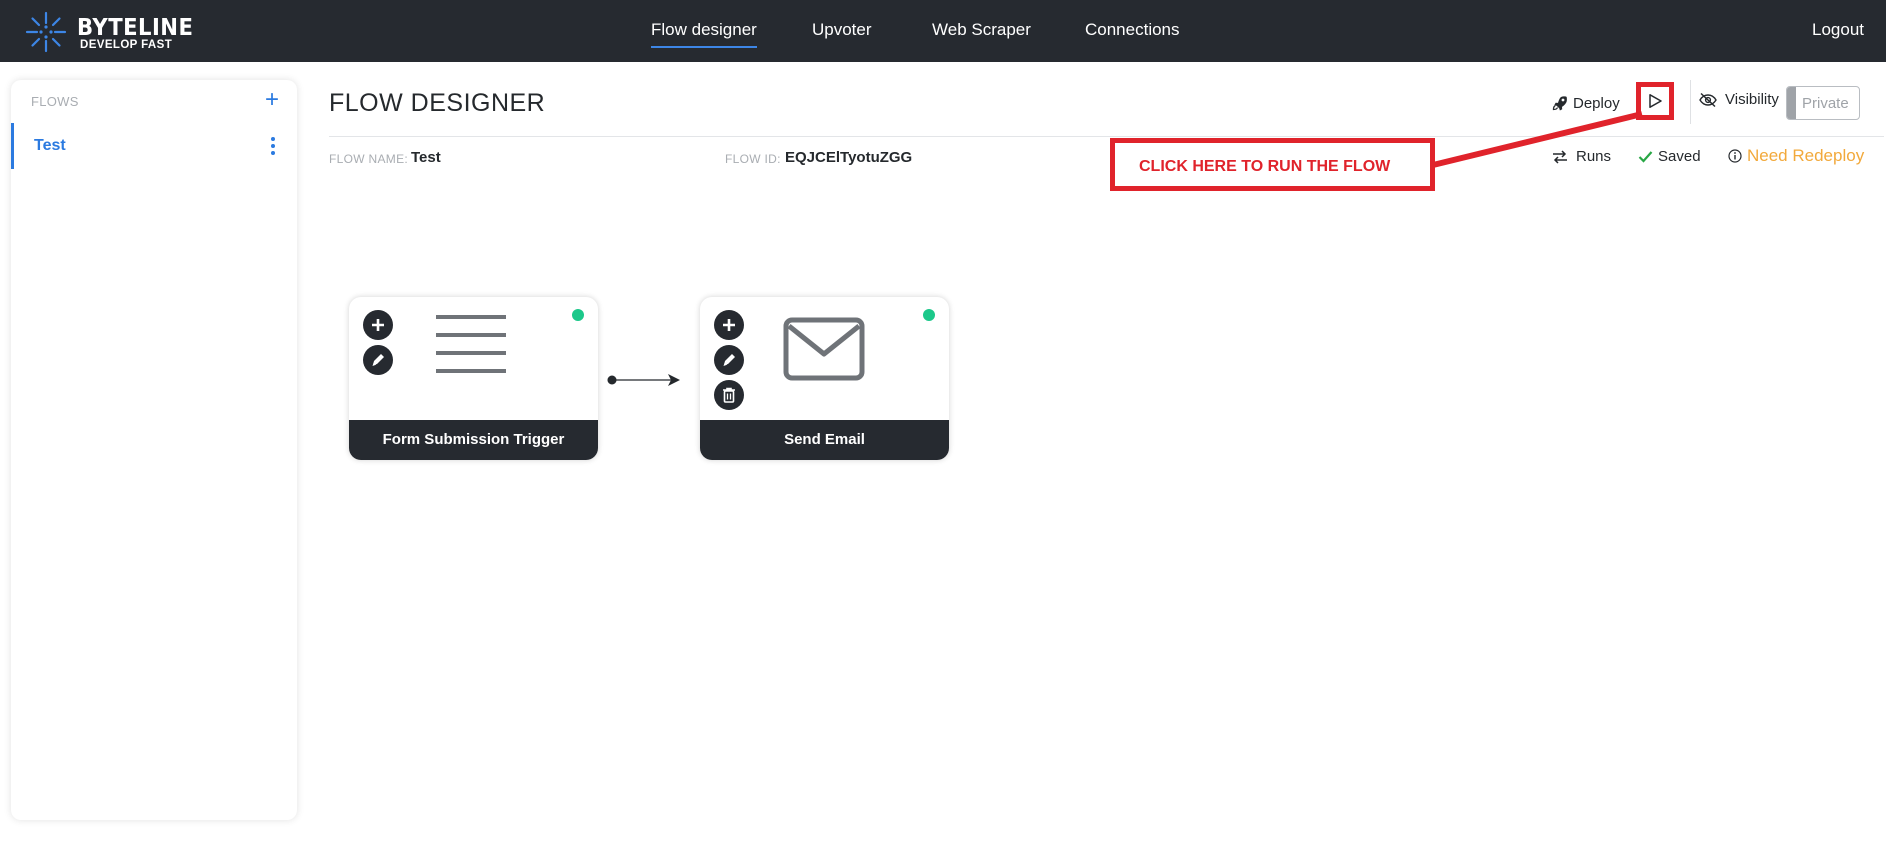 The width and height of the screenshot is (1886, 841). What do you see at coordinates (1806, 155) in the screenshot?
I see `redeploy-label: Need Redeploy` at bounding box center [1806, 155].